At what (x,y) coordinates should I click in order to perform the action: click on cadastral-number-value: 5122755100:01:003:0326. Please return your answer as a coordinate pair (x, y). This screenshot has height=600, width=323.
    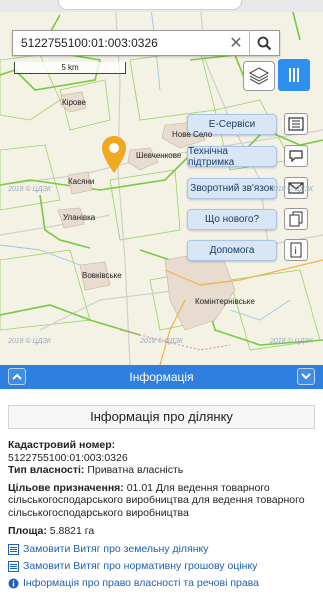
    Looking at the image, I should click on (68, 457).